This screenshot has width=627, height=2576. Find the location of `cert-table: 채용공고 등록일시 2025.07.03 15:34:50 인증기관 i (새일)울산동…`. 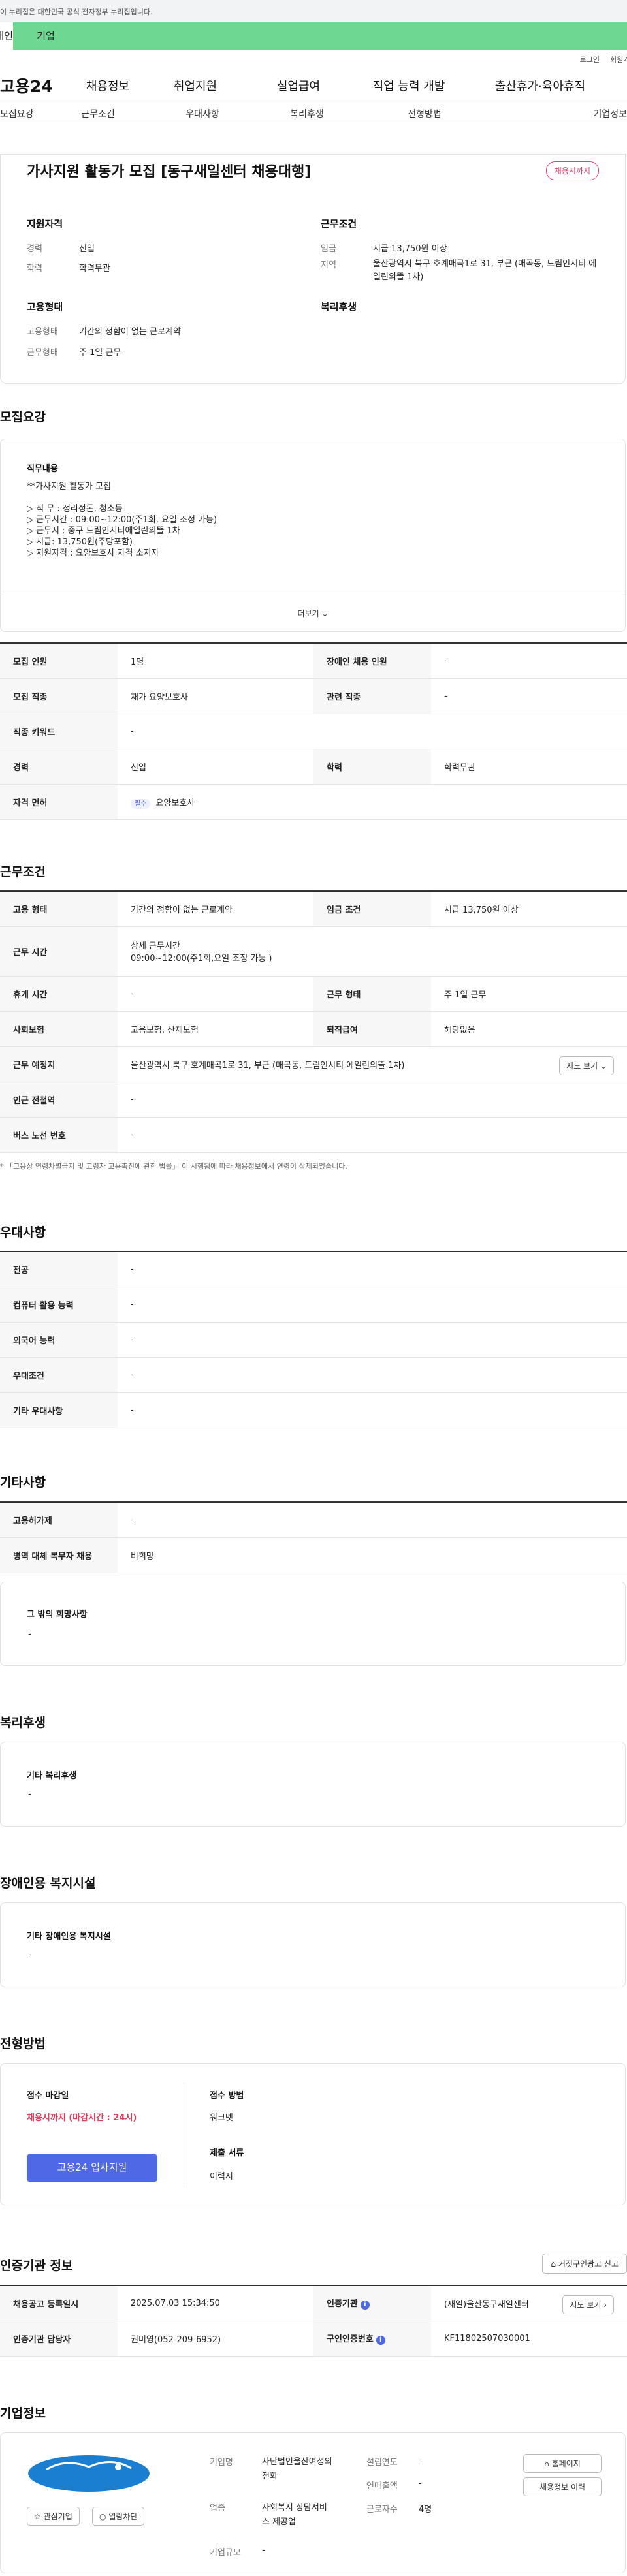

cert-table: 채용공고 등록일시 2025.07.03 15:34:50 인증기관 i (새일)울산동… is located at coordinates (313, 2321).